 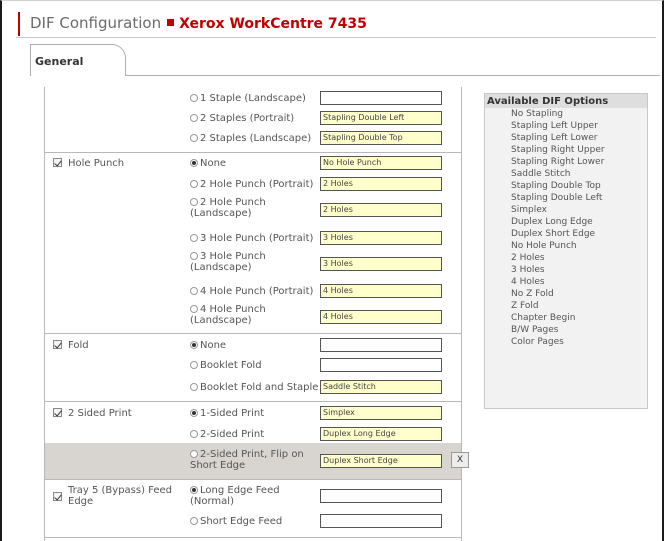 What do you see at coordinates (255, 387) in the screenshot?
I see `option-booklet-fold-staple: Booklet Fold and Staple` at bounding box center [255, 387].